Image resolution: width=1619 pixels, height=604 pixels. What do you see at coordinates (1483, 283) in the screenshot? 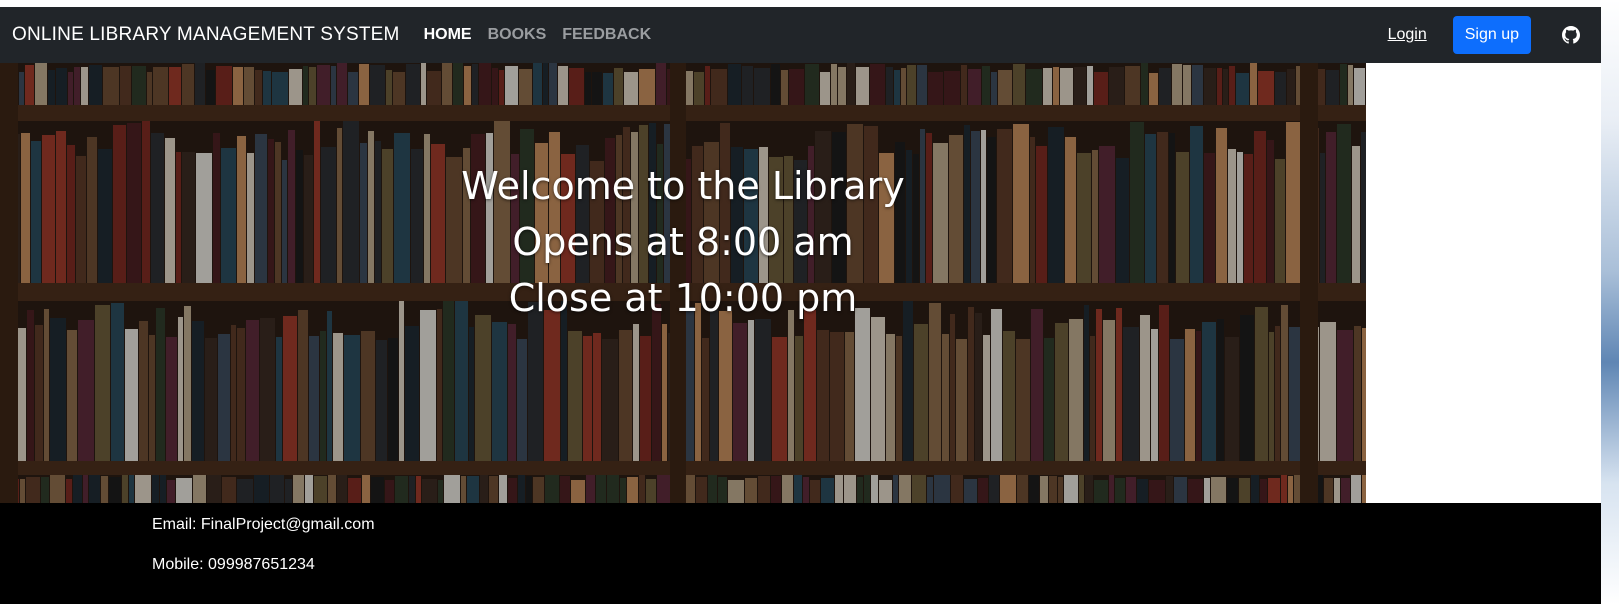
I see `hero-side-blank` at bounding box center [1483, 283].